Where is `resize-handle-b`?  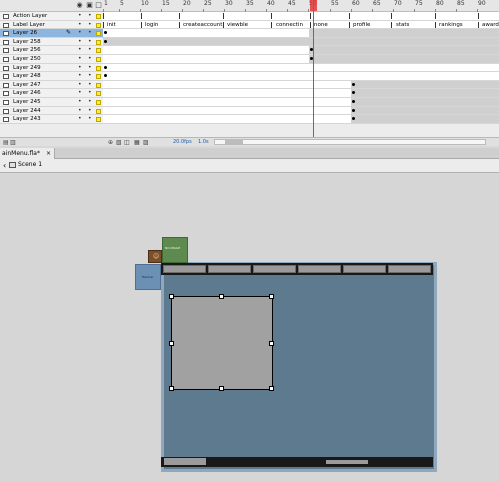
resize-handle-b is located at coordinates (221, 388).